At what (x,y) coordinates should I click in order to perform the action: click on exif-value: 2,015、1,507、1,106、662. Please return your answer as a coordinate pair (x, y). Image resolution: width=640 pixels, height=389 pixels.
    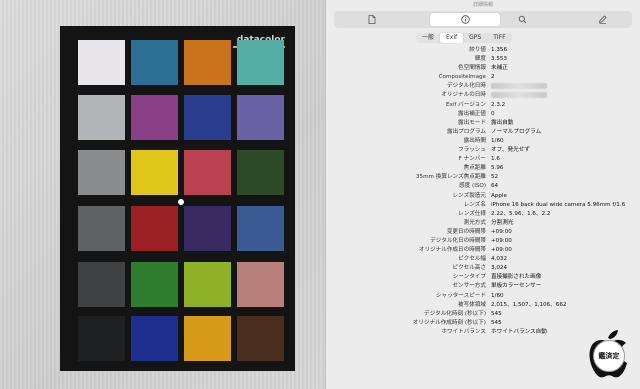
    Looking at the image, I should click on (529, 304).